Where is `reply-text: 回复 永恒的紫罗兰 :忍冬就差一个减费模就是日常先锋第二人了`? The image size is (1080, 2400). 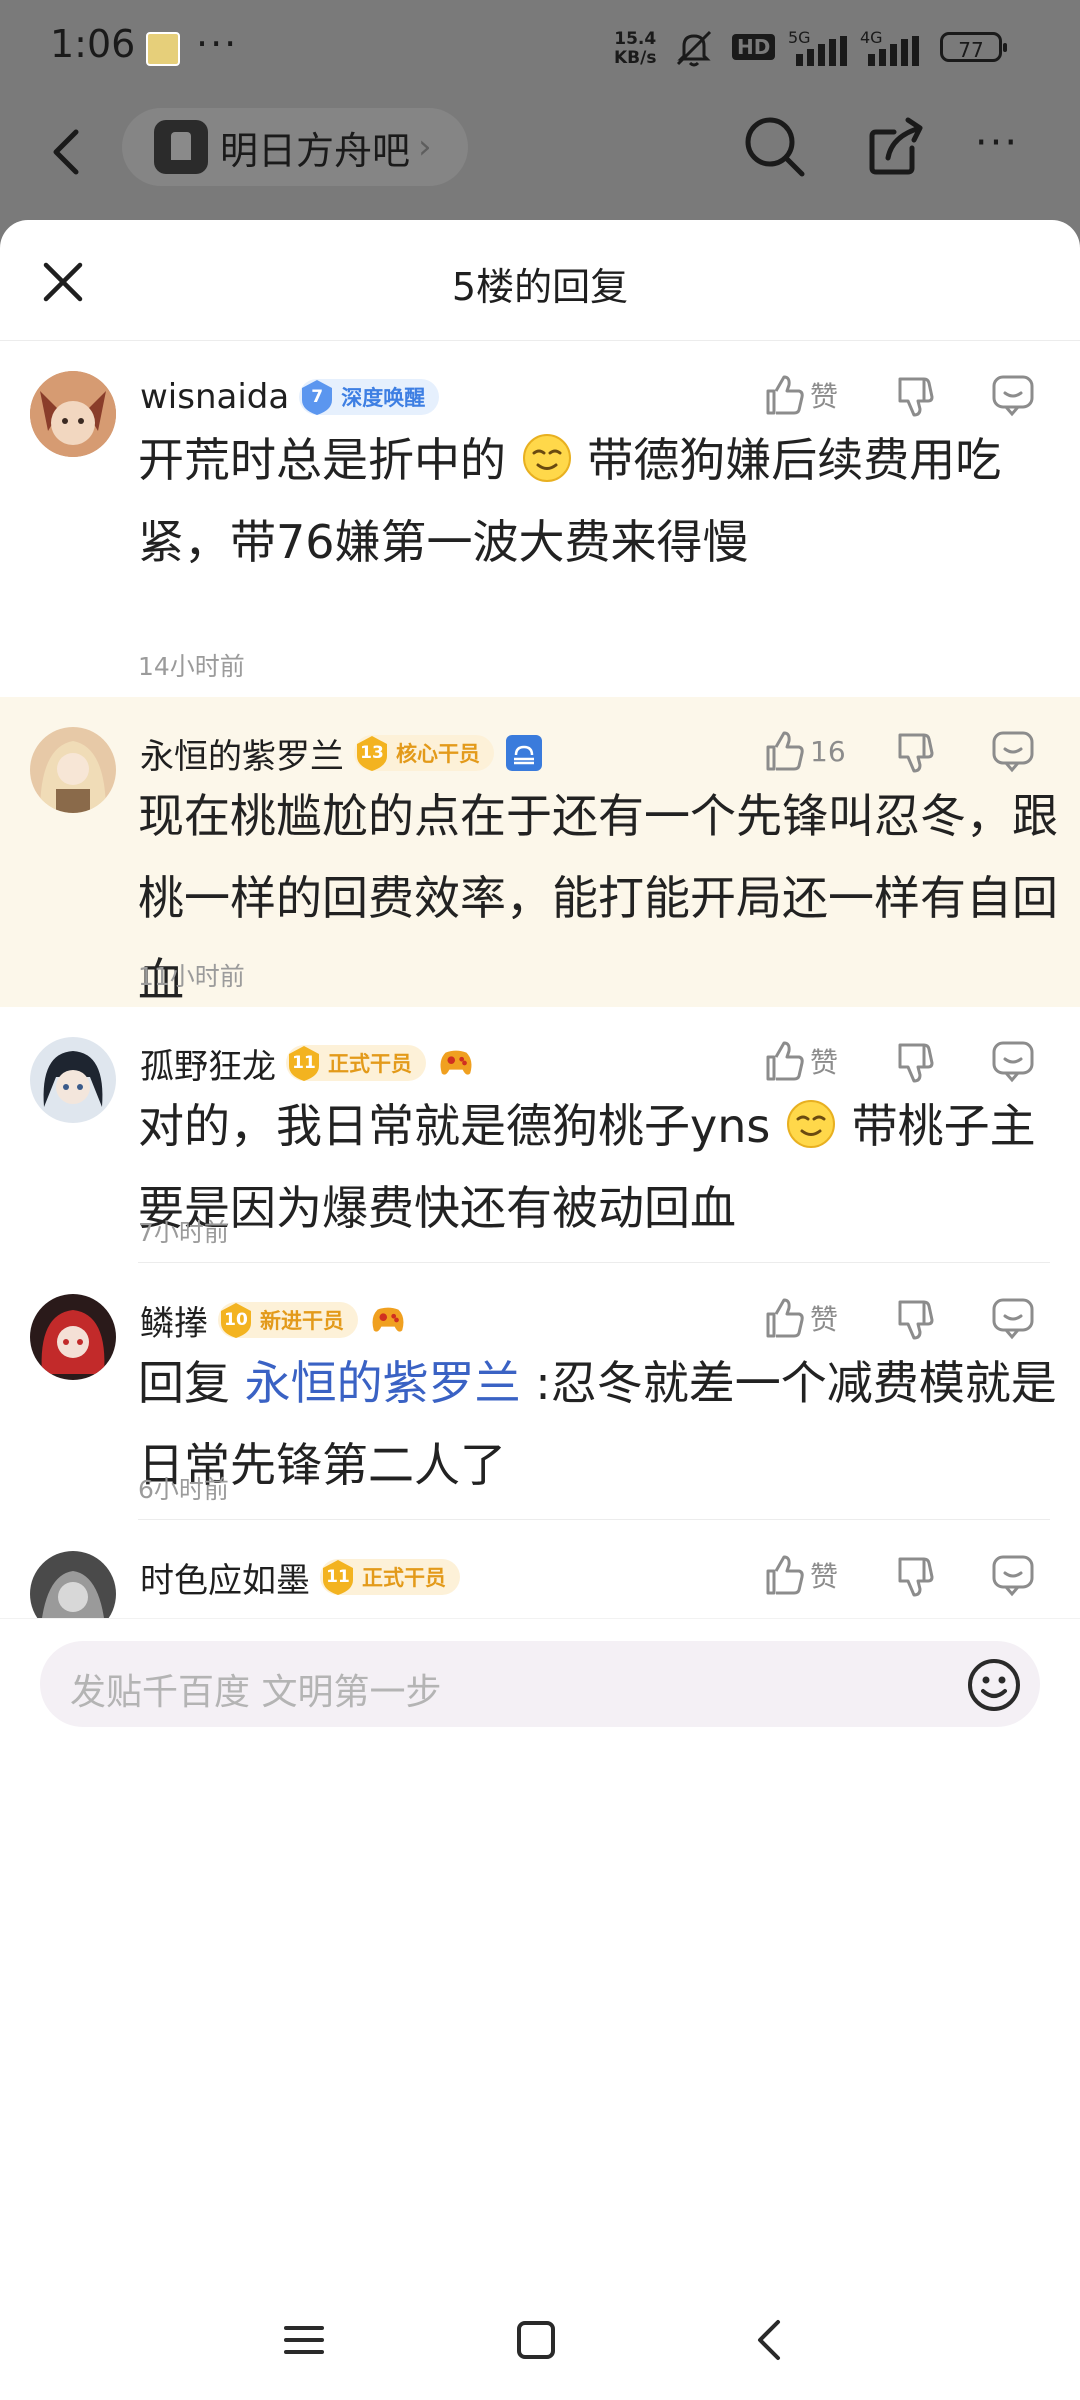
reply-text: 回复 永恒的紫罗兰 :忍冬就差一个减费模就是日常先锋第二人了 is located at coordinates (598, 1424).